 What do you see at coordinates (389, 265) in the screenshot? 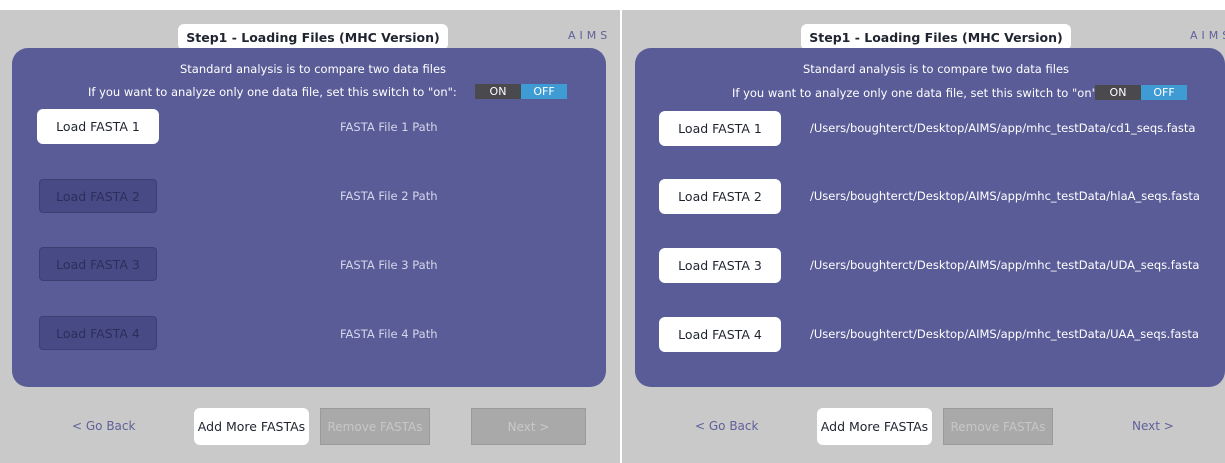
I see `fasta-file-3-path: FASTA File 3 Path` at bounding box center [389, 265].